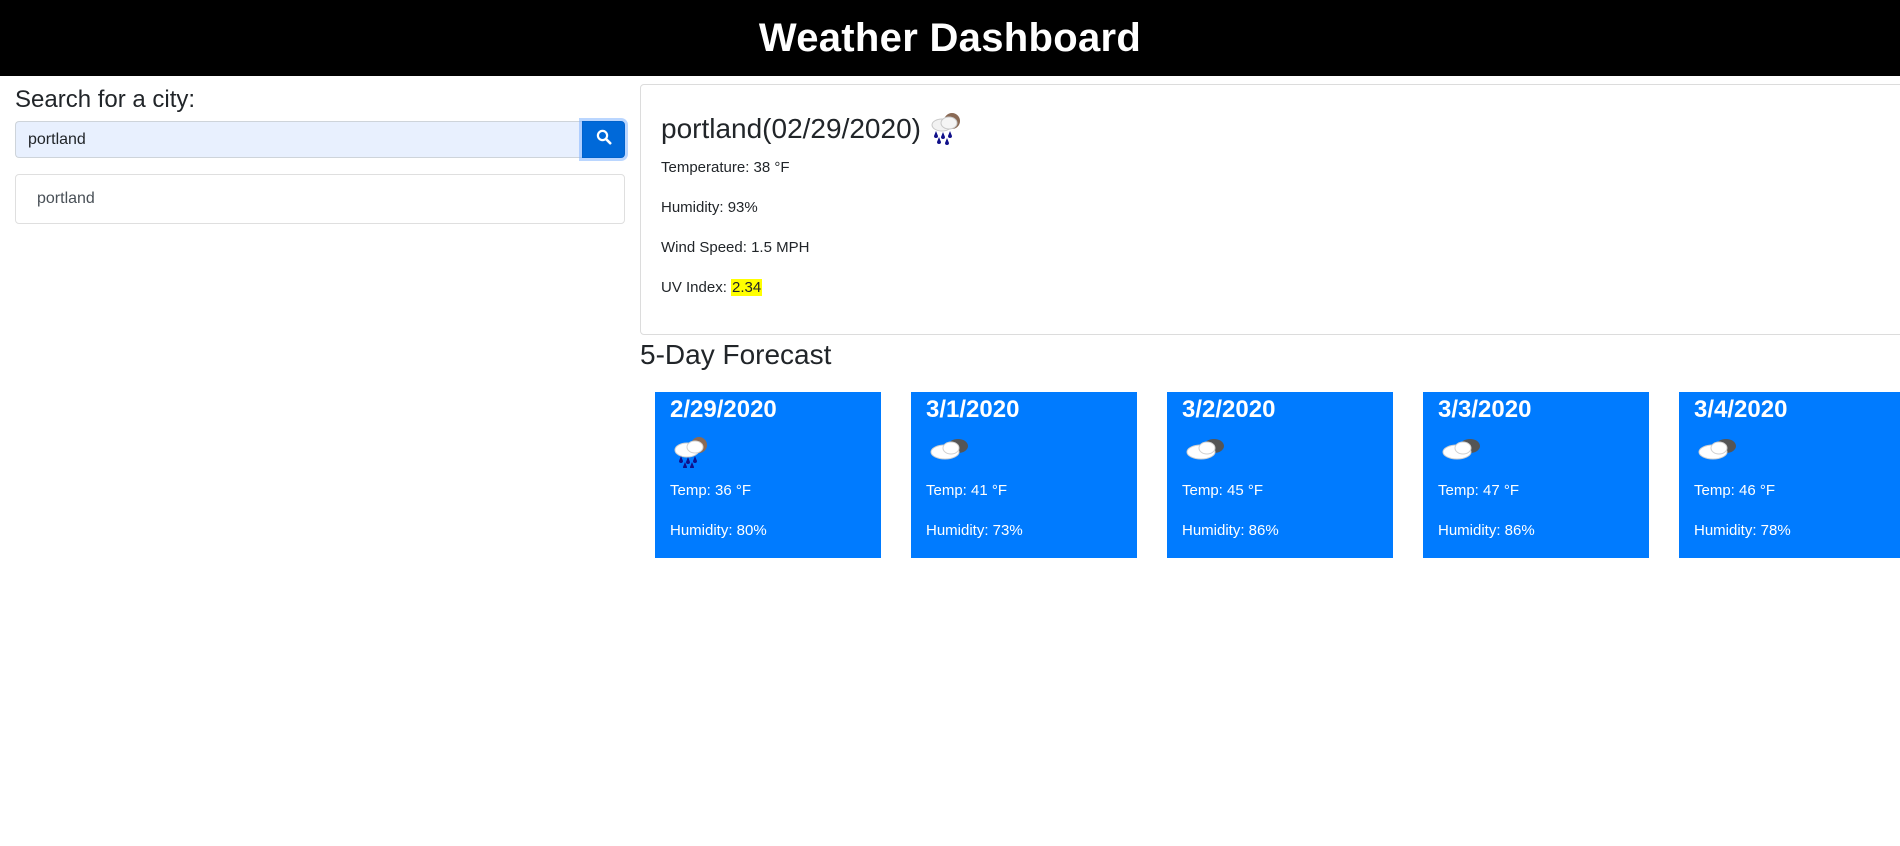 The image size is (1900, 846). Describe the element at coordinates (723, 409) in the screenshot. I see `forecast-date: 2/29/2020` at that location.